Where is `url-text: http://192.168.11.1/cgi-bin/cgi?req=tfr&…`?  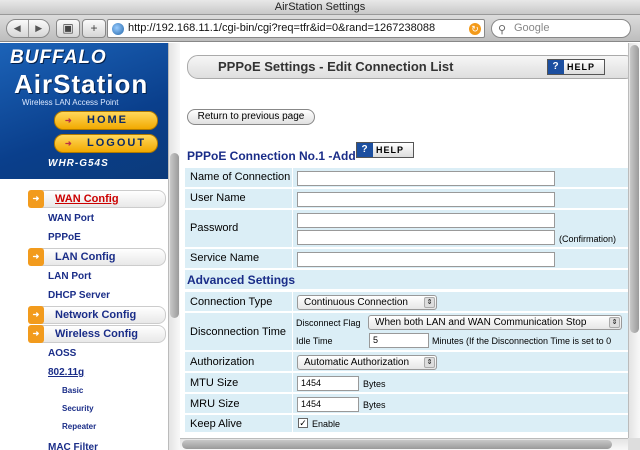
url-text: http://192.168.11.1/cgi-bin/cgi?req=tfr&… is located at coordinates (282, 28).